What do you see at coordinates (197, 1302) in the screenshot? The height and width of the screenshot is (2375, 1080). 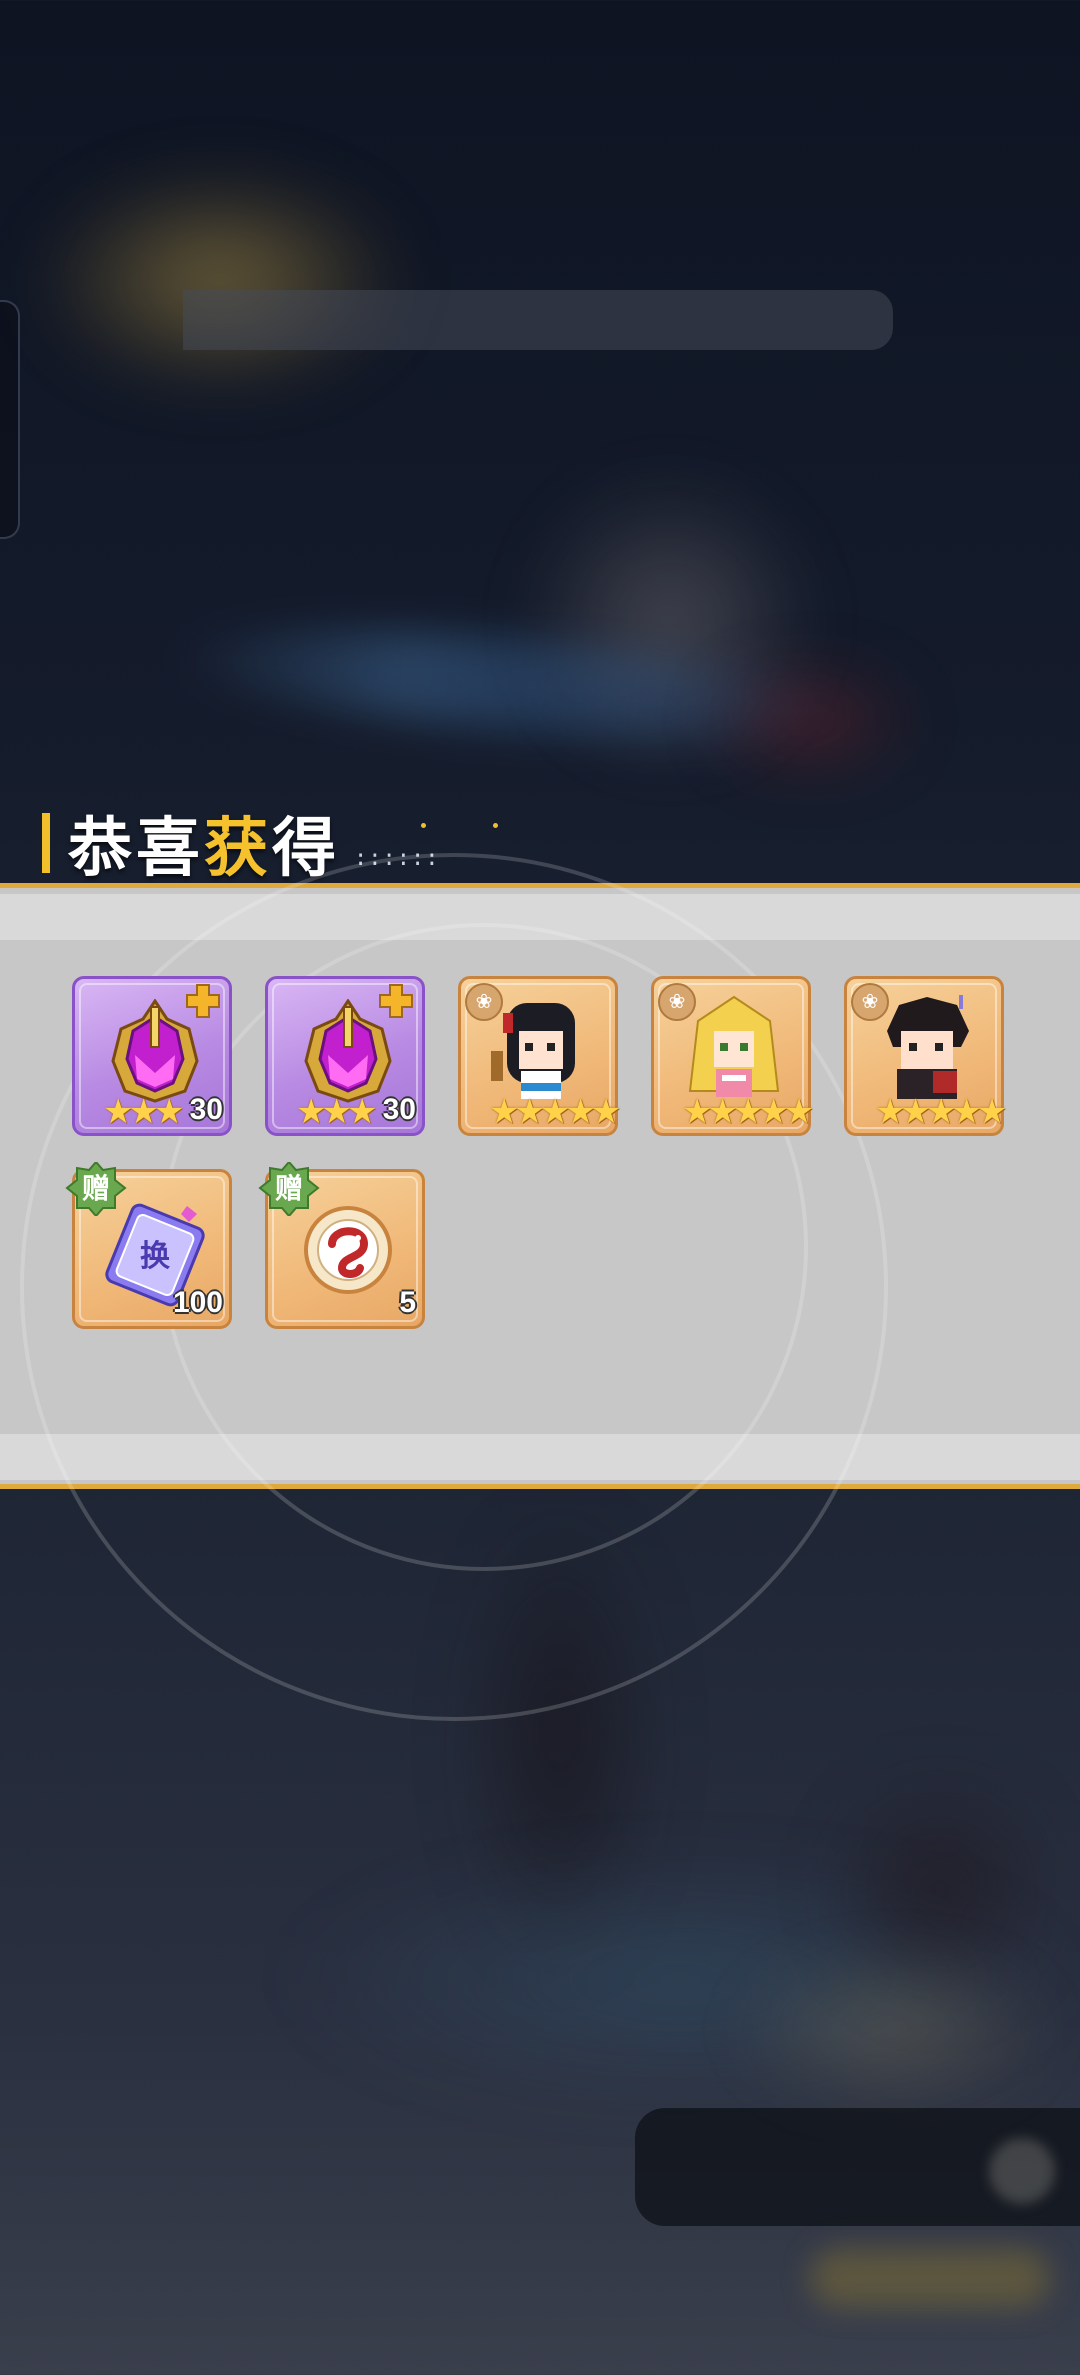 I see `item-quantity: 100` at bounding box center [197, 1302].